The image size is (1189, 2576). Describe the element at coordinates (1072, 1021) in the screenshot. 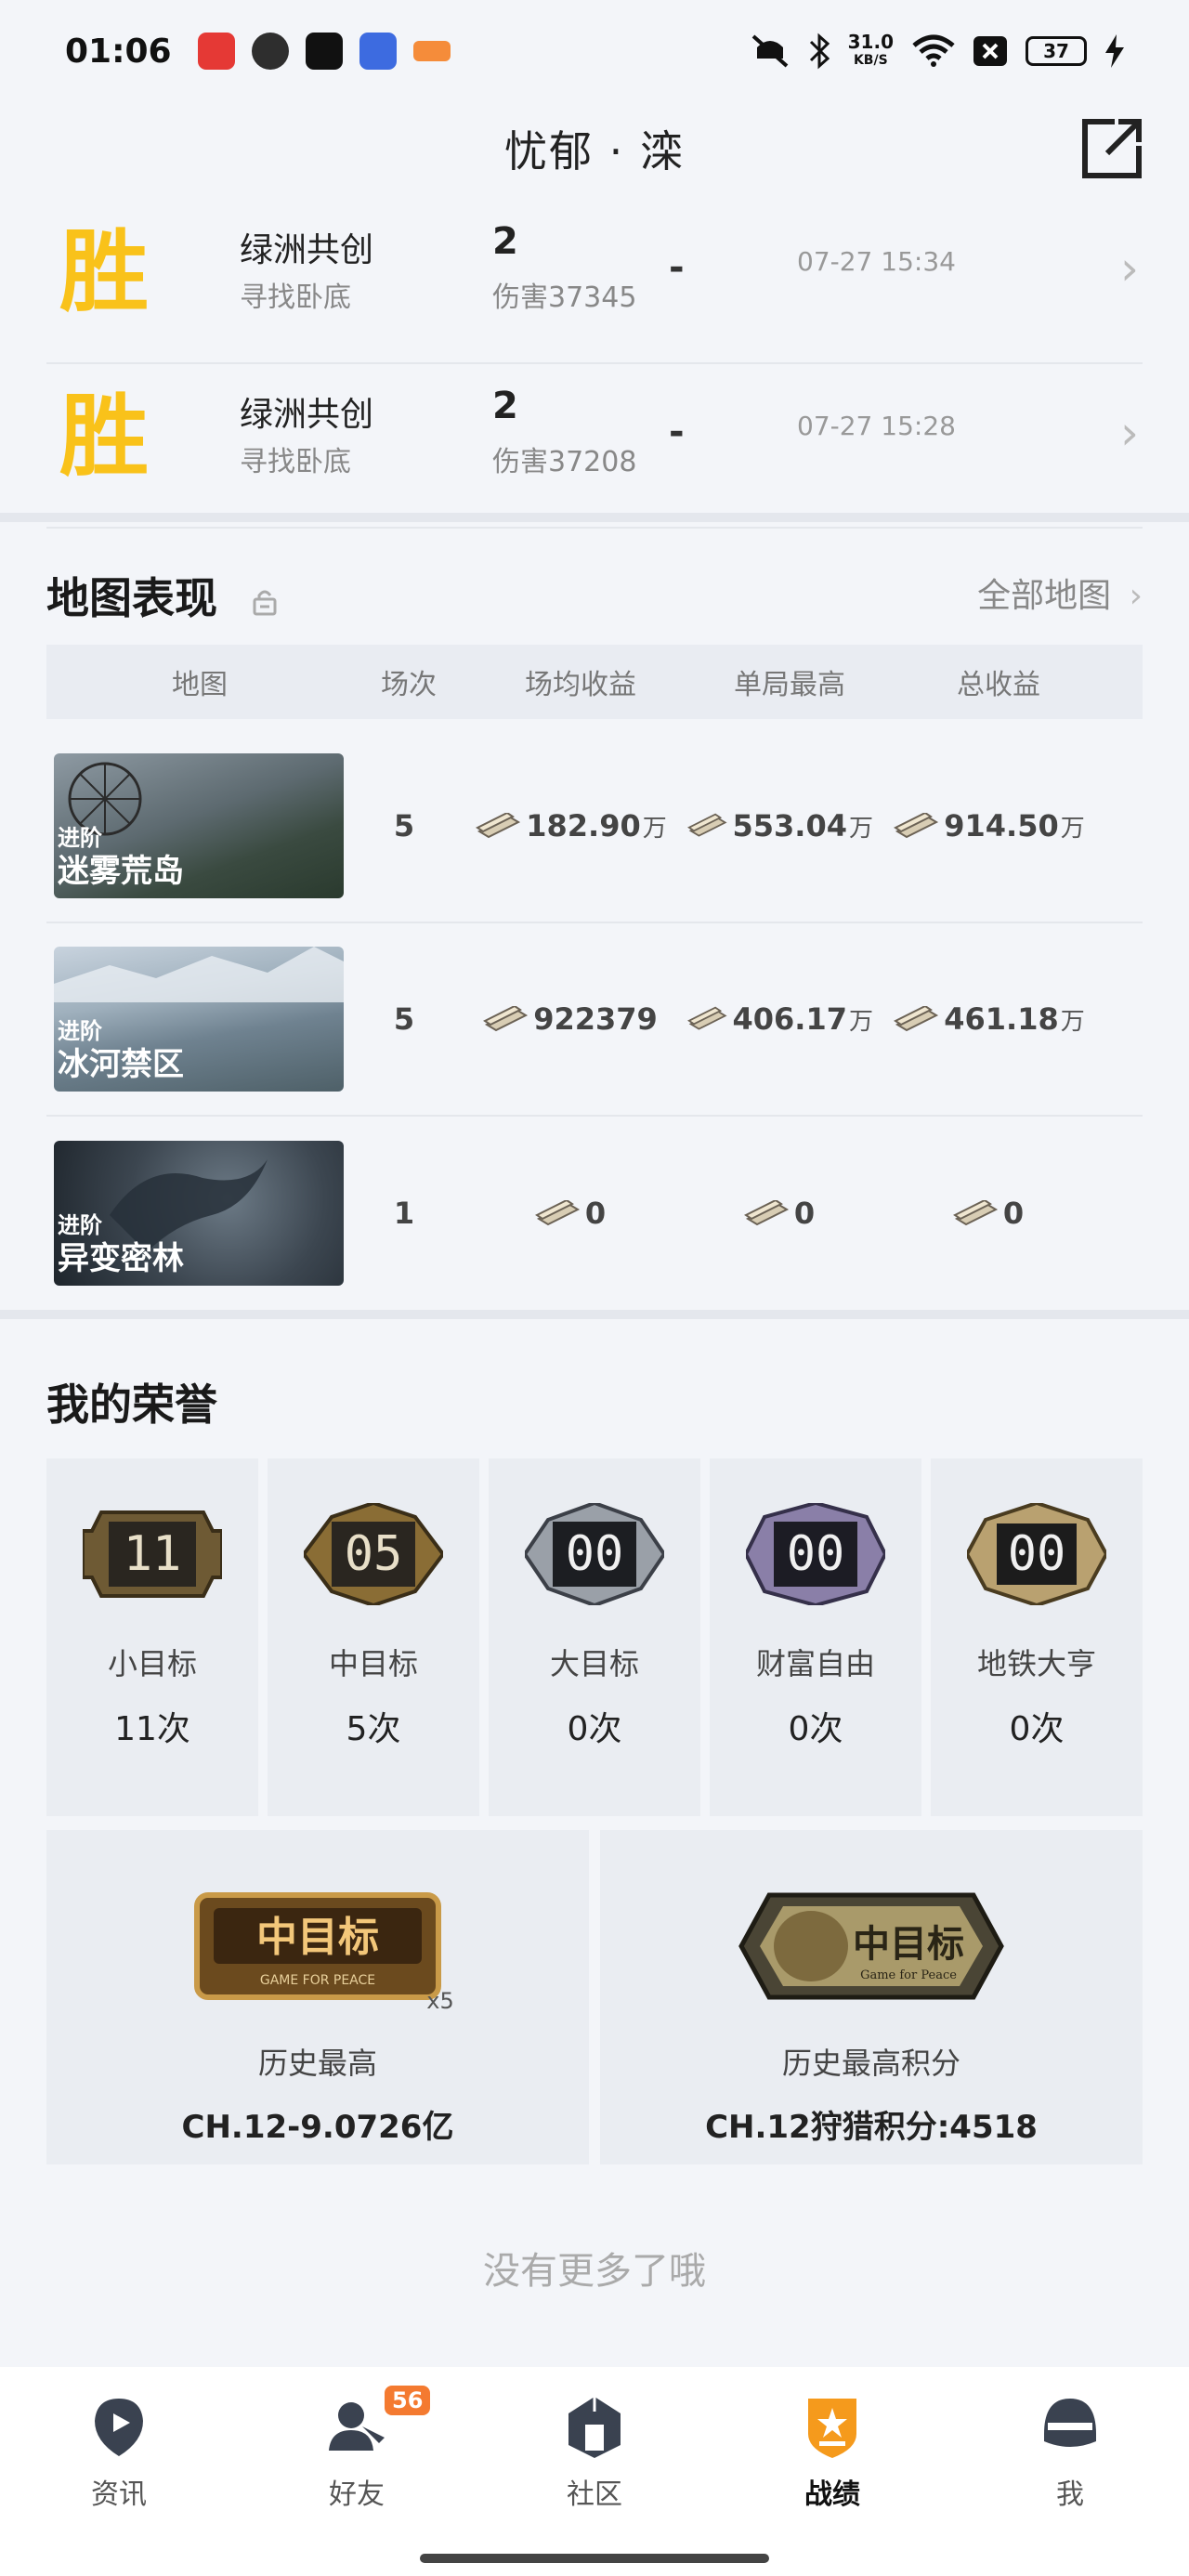

I see `map-total-unit: 万` at that location.